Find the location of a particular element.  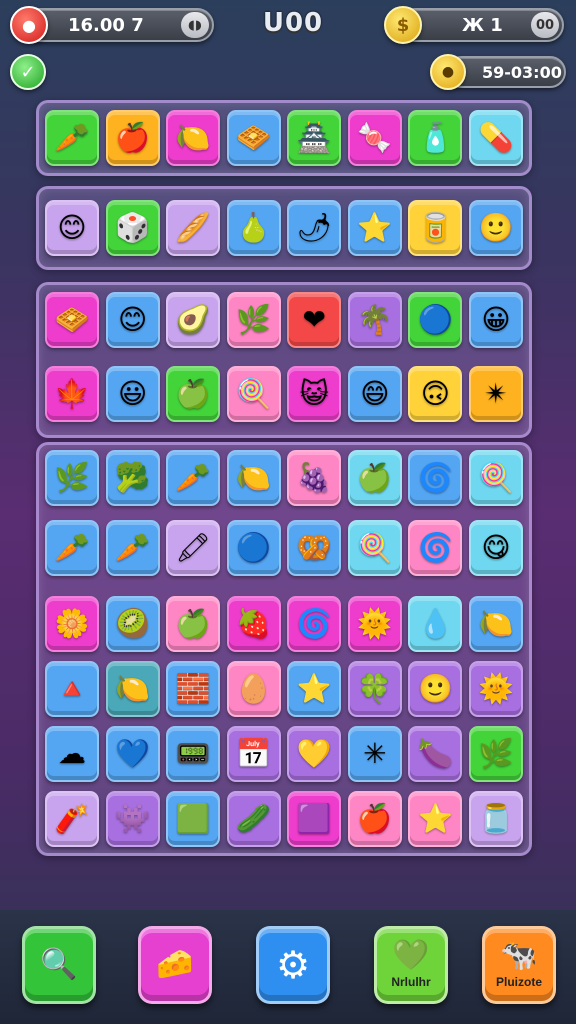

tile-face: 😀 is located at coordinates (495, 320).